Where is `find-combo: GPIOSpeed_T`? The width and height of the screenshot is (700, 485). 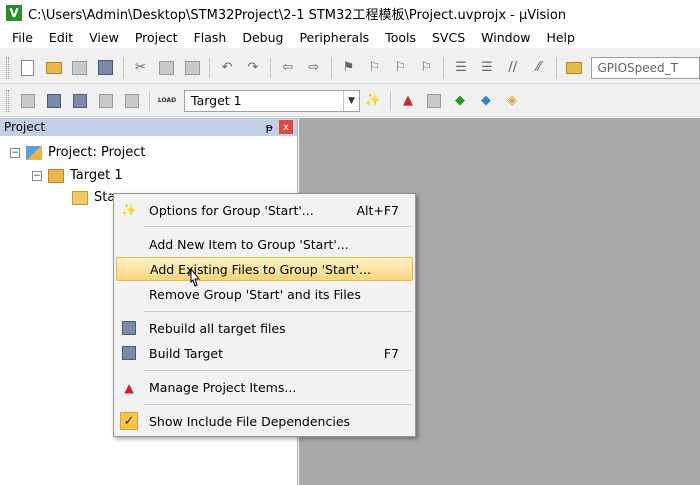
find-combo: GPIOSpeed_T is located at coordinates (645, 67).